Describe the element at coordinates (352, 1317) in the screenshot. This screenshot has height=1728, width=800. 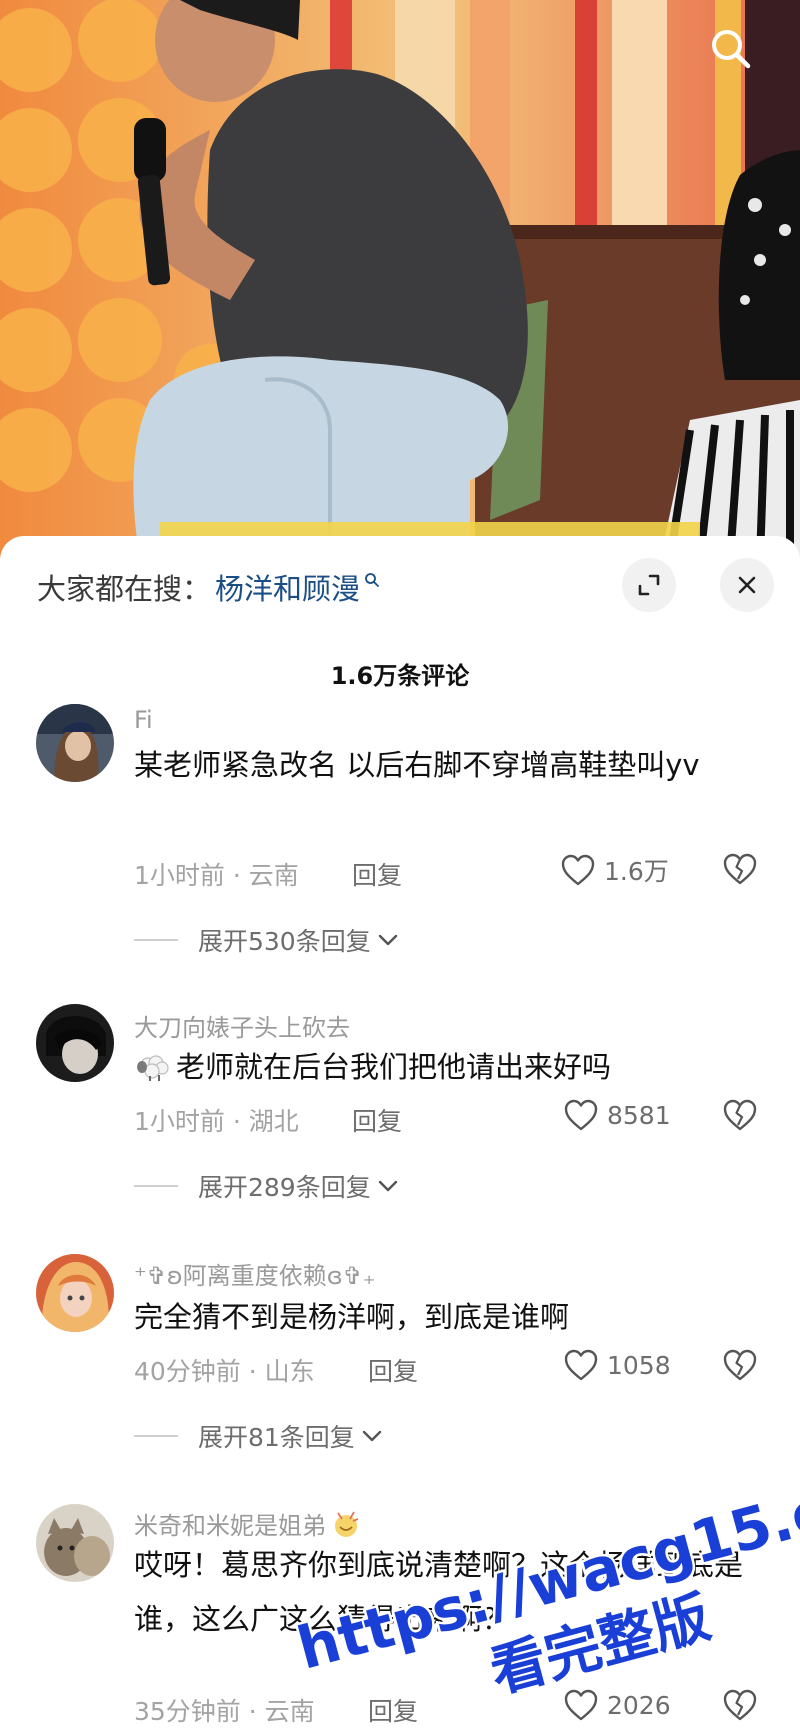
I see `comment-text: 完全猜不到是杨洋啊，到底是谁啊` at that location.